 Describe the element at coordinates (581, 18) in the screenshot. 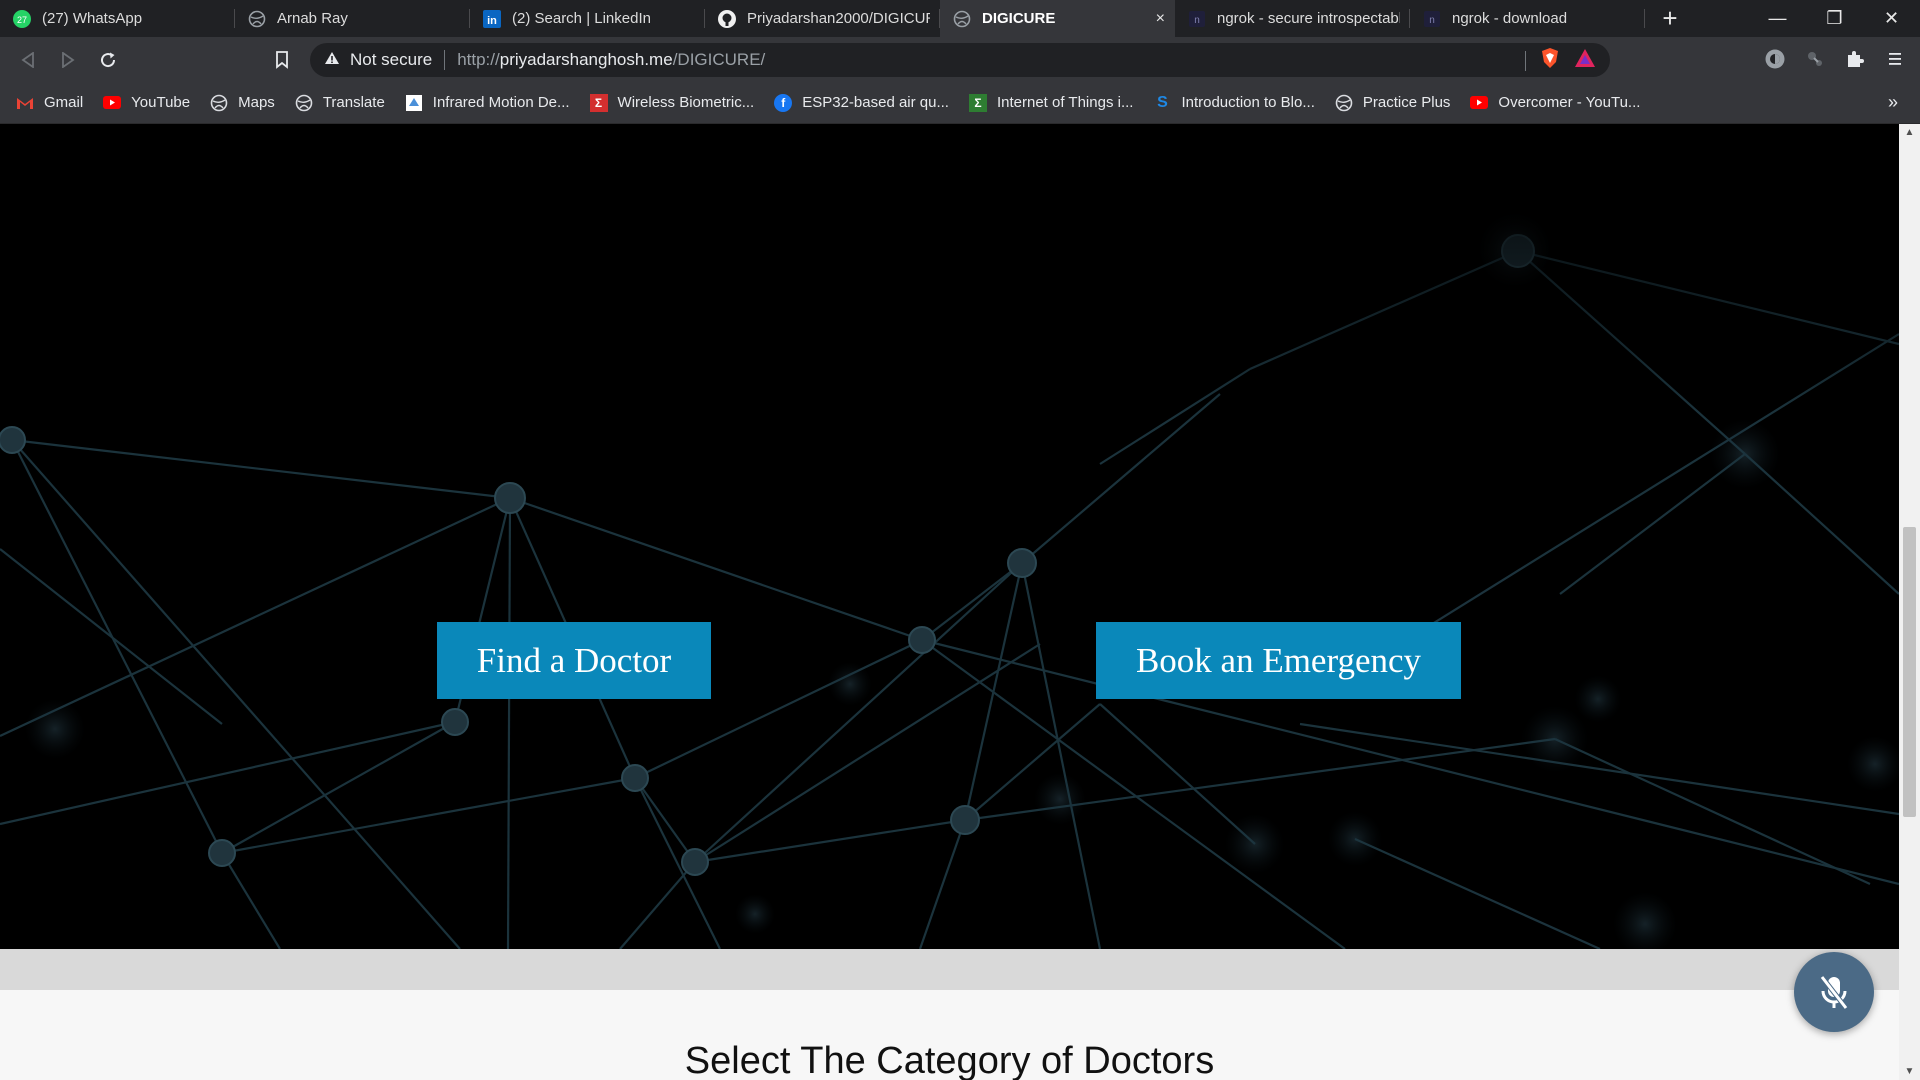

I see `tab-title: (2) Search | LinkedIn` at that location.